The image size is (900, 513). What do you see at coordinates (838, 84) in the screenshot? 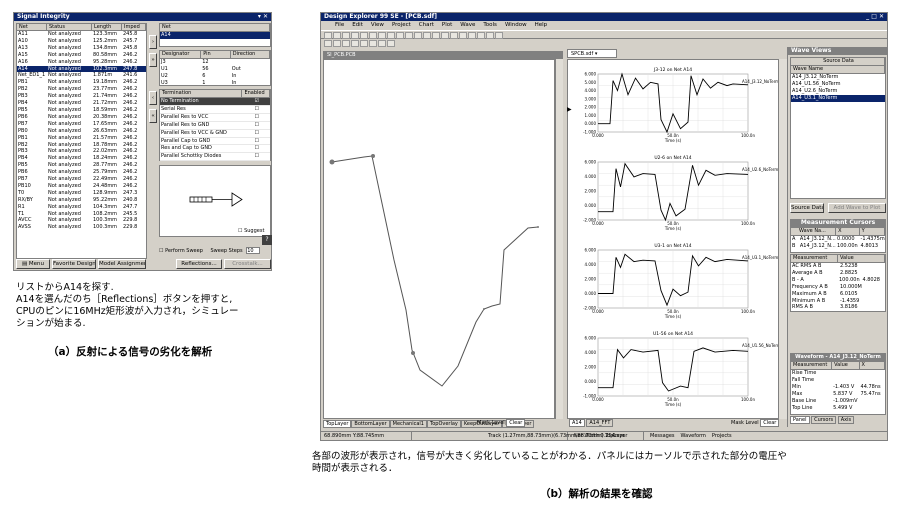
I see `wave-item: A14_U1.56_NoTerm` at bounding box center [838, 84].